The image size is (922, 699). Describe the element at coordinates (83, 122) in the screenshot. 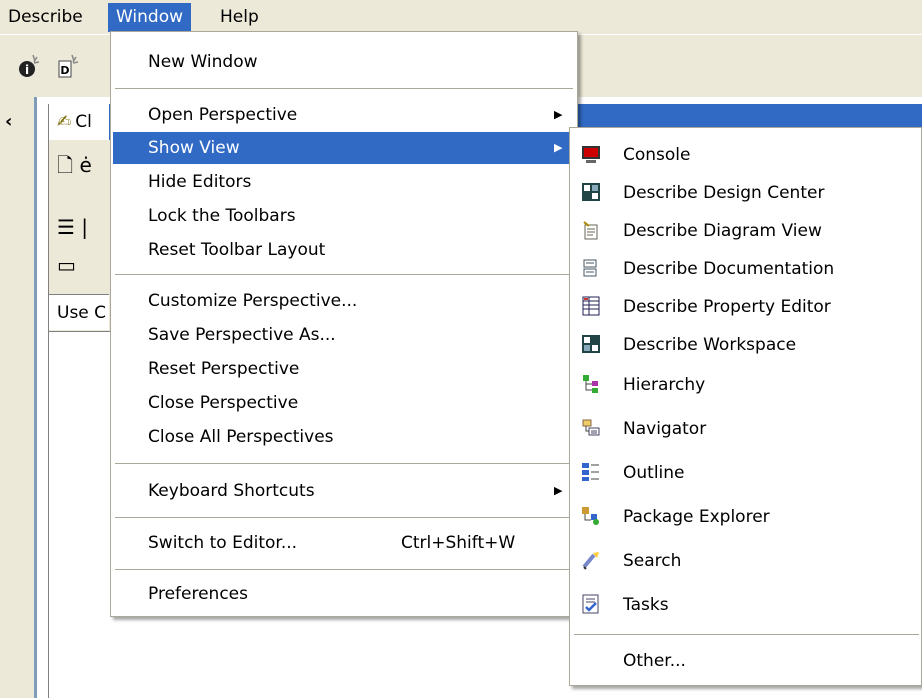

I see `panel-tab-label: Cl` at that location.